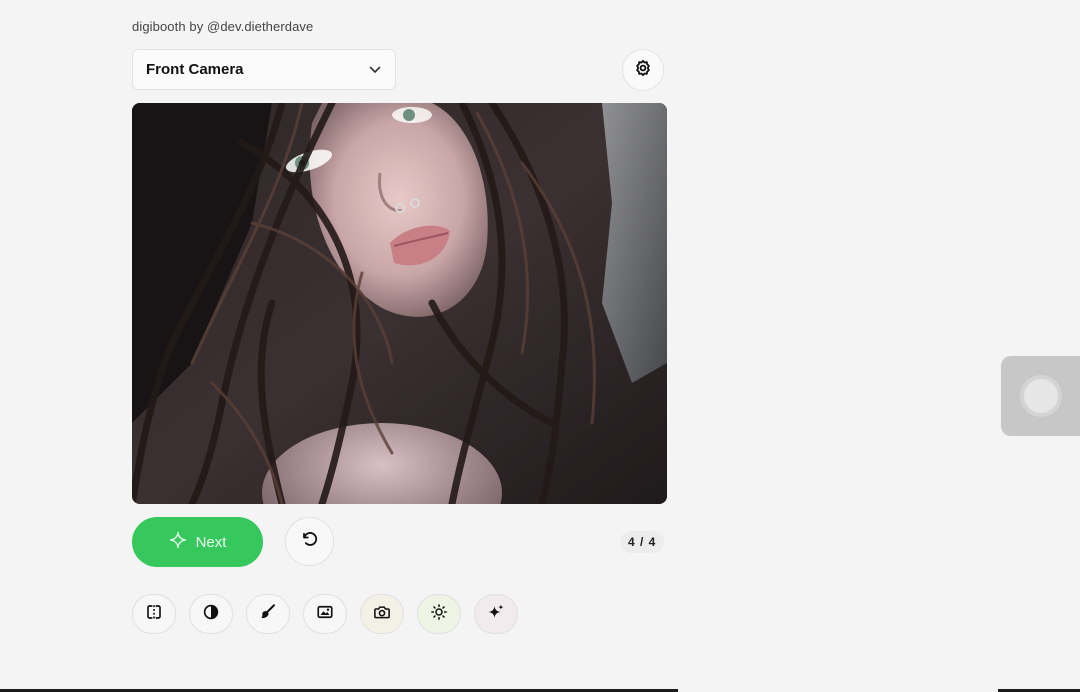 The height and width of the screenshot is (692, 1080). I want to click on contrast-button, so click(211, 614).